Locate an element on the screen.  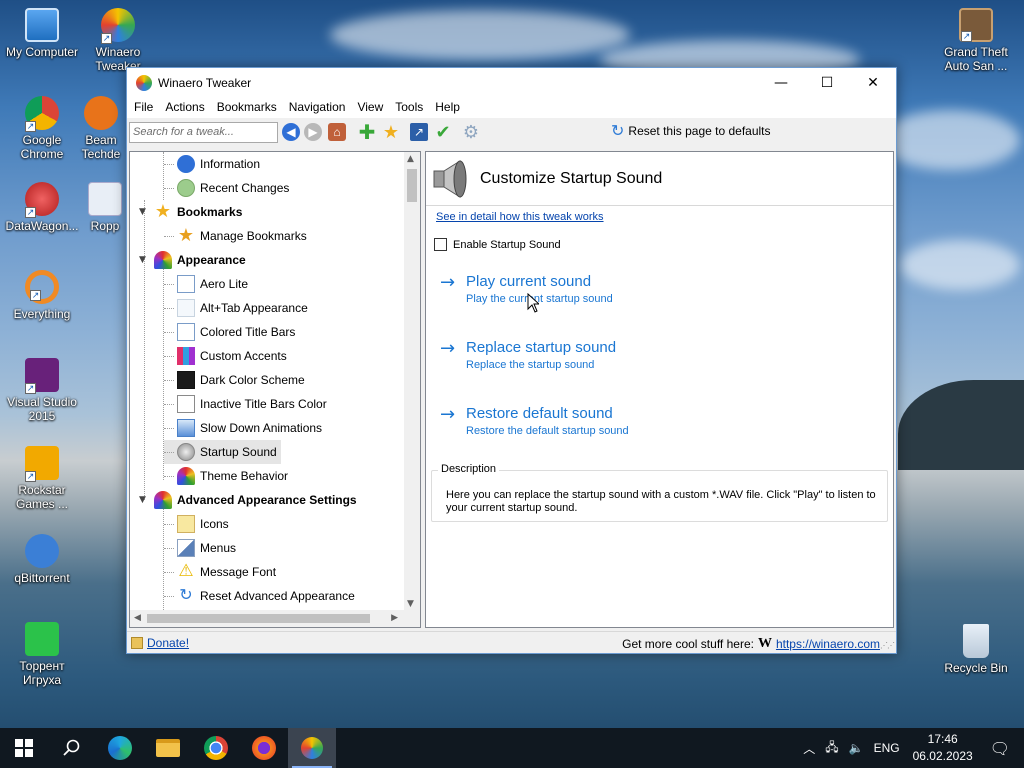
back-icon: ◀ is located at coordinates (291, 132).